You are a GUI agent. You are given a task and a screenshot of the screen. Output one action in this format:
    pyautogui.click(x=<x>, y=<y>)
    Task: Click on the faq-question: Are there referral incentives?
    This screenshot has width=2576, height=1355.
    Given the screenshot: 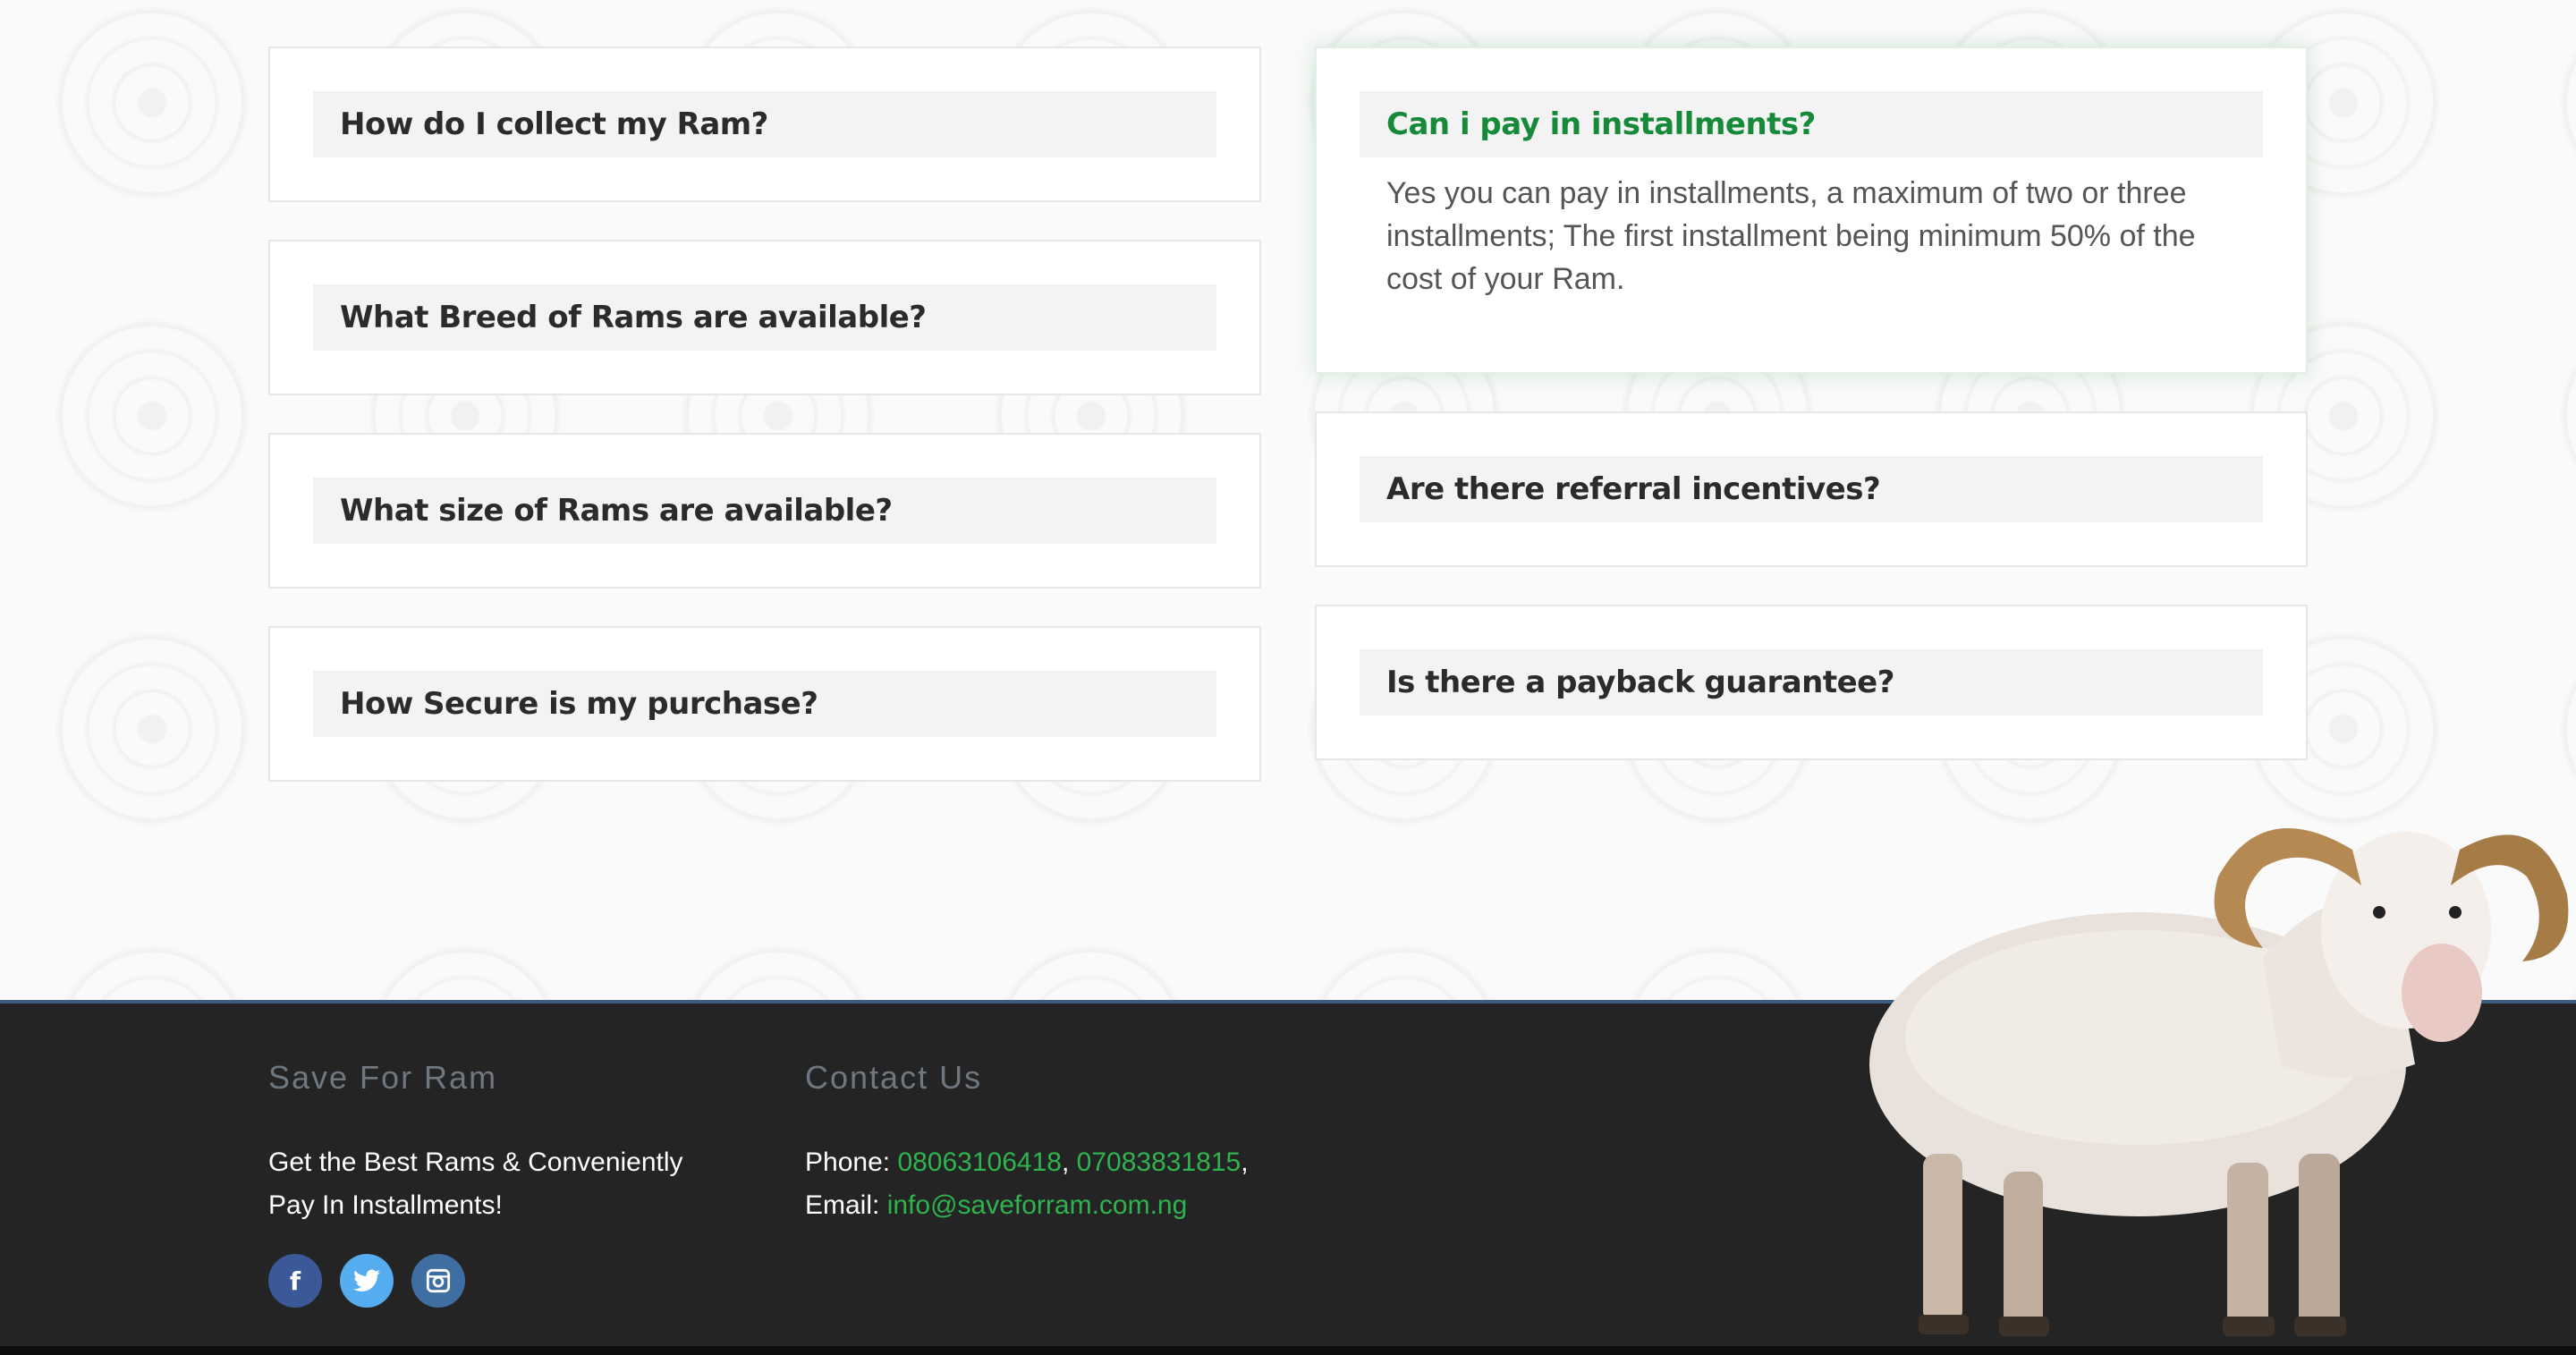 What is the action you would take?
    pyautogui.click(x=1811, y=489)
    